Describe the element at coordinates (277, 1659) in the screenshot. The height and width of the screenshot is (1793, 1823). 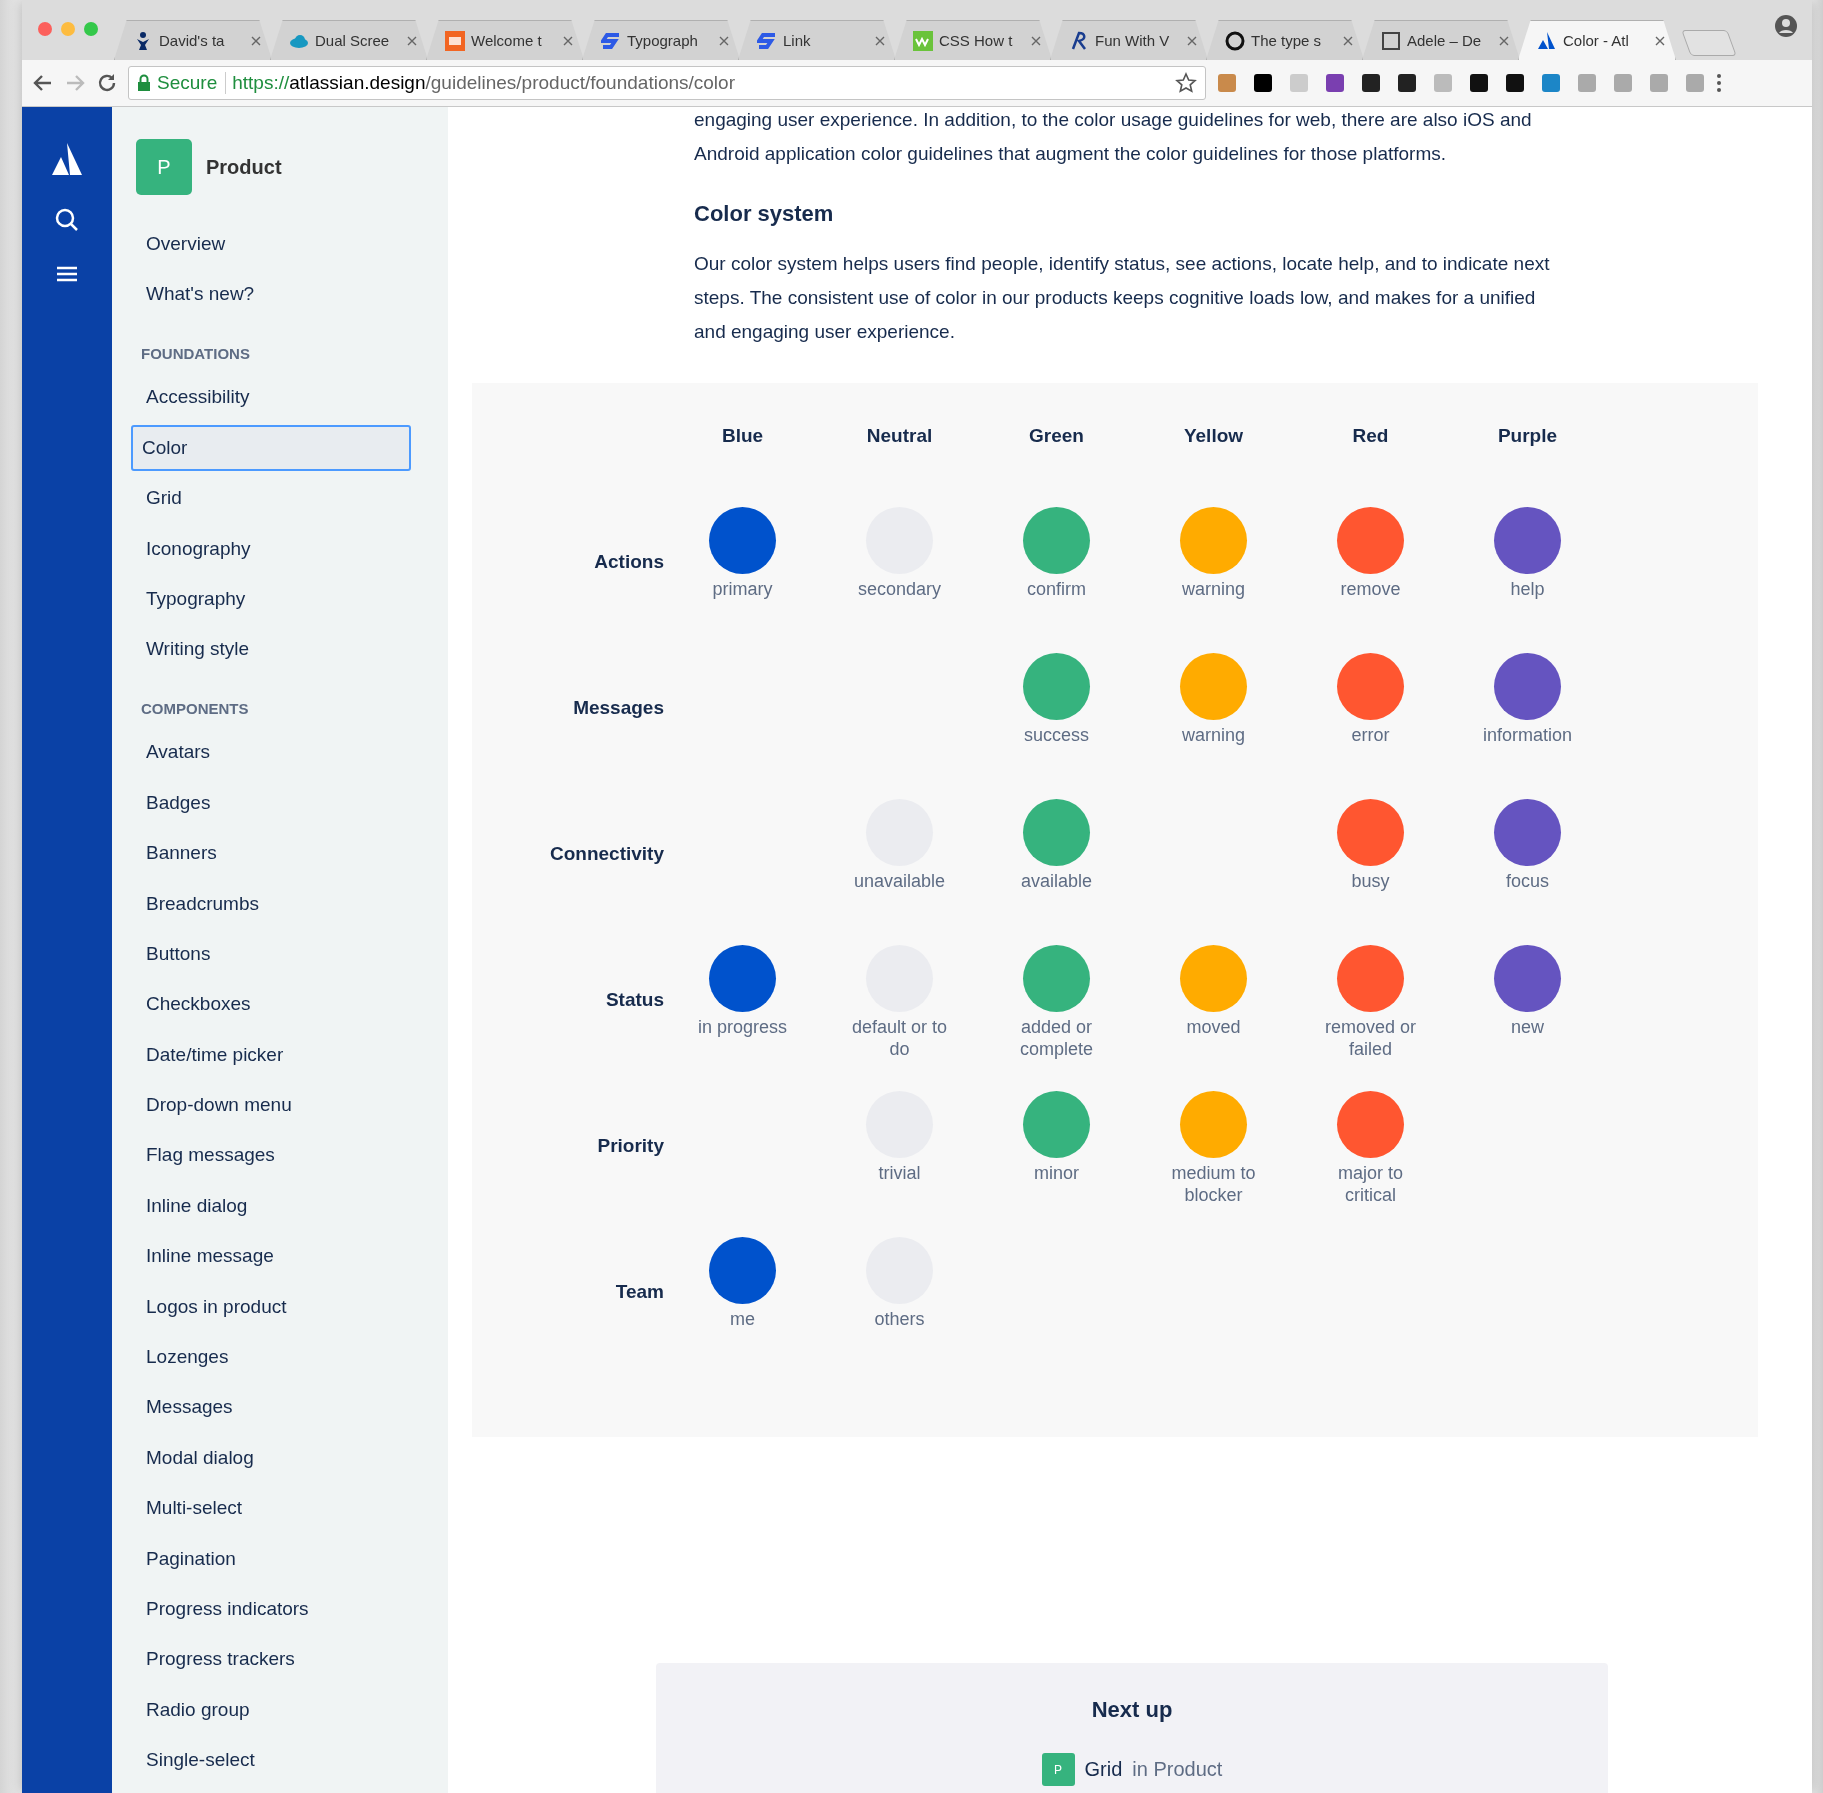
I see `sidebar-item: Progress trackers` at that location.